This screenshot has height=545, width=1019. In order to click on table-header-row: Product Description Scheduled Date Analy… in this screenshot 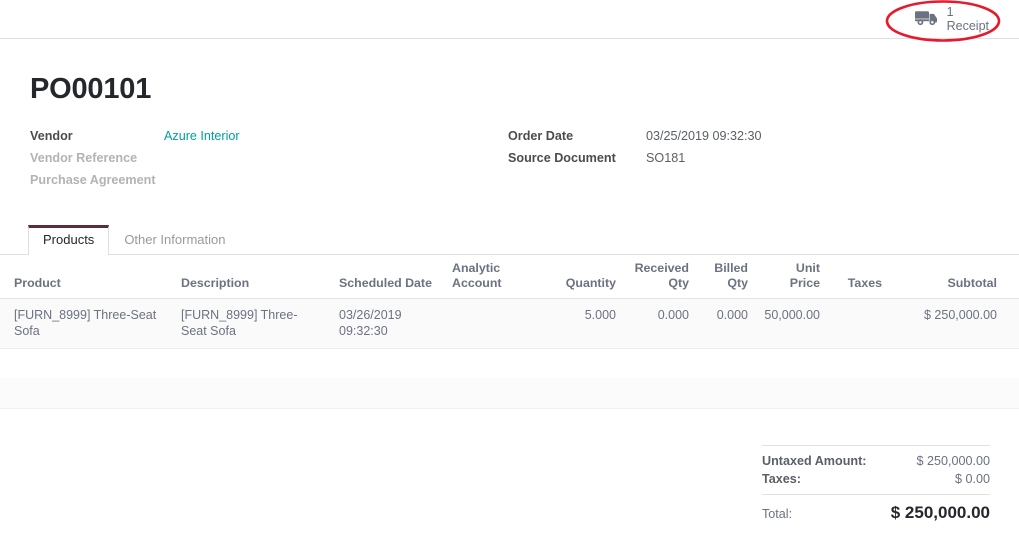, I will do `click(509, 277)`.